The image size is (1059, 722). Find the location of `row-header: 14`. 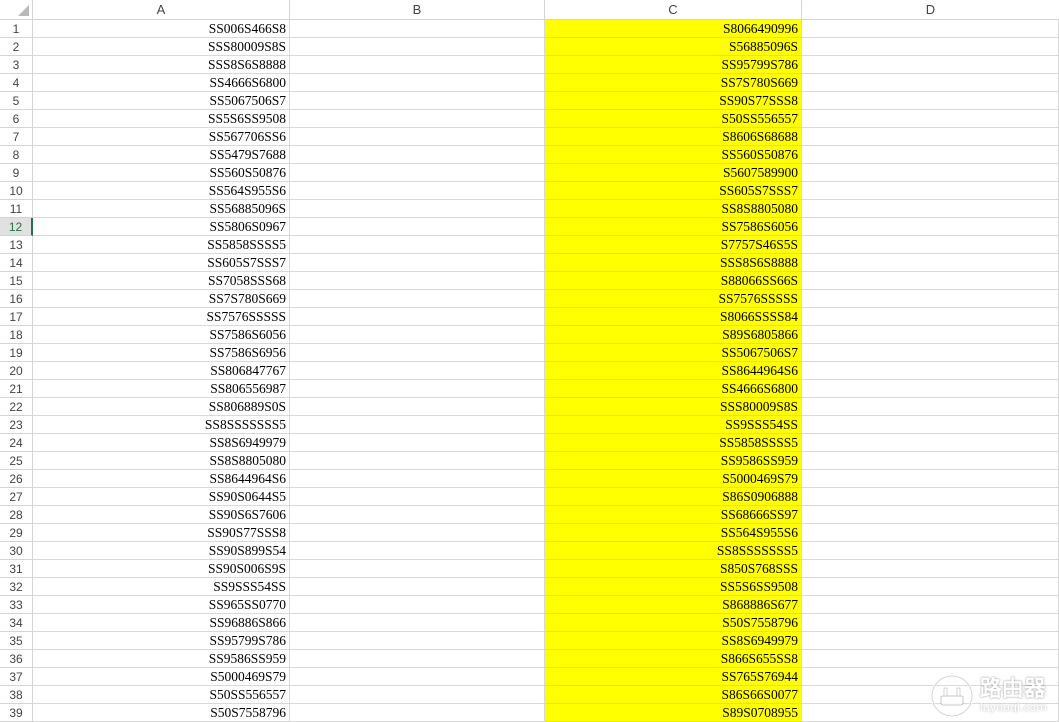

row-header: 14 is located at coordinates (16, 263).